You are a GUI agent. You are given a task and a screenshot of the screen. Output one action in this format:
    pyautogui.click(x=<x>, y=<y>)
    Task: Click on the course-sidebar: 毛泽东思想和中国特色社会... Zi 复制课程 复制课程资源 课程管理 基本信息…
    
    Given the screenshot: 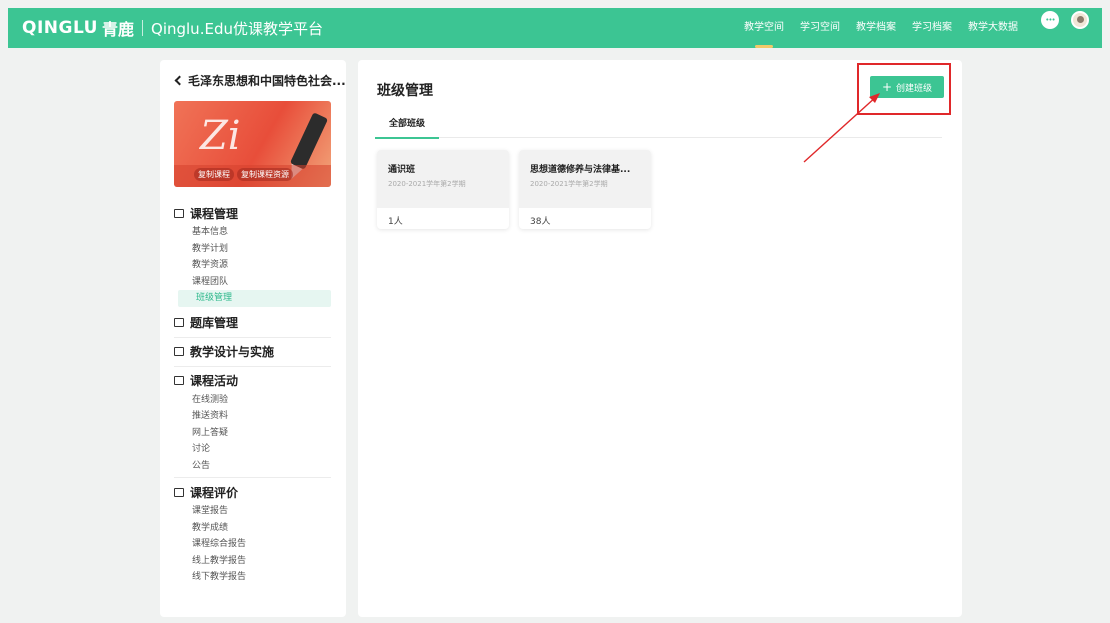 What is the action you would take?
    pyautogui.click(x=253, y=338)
    